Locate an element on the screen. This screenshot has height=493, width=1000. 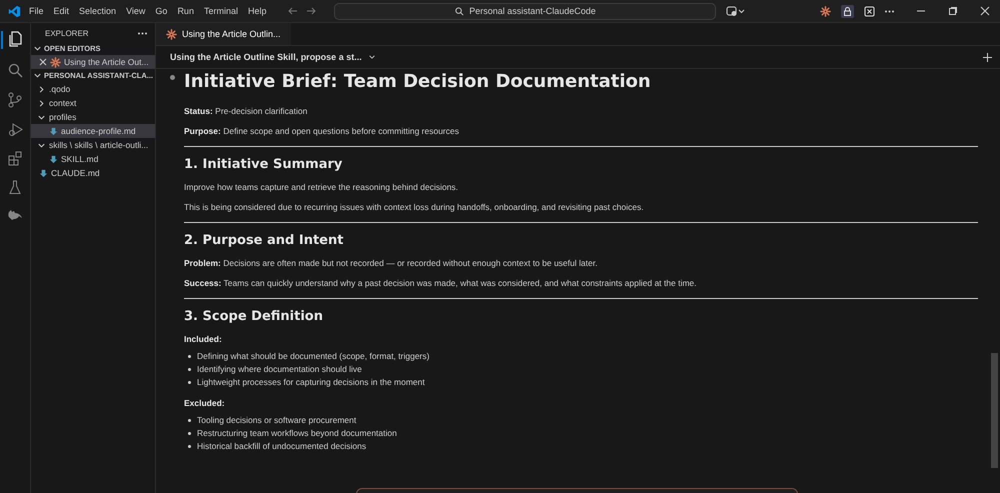
extensions-icon is located at coordinates (15, 158).